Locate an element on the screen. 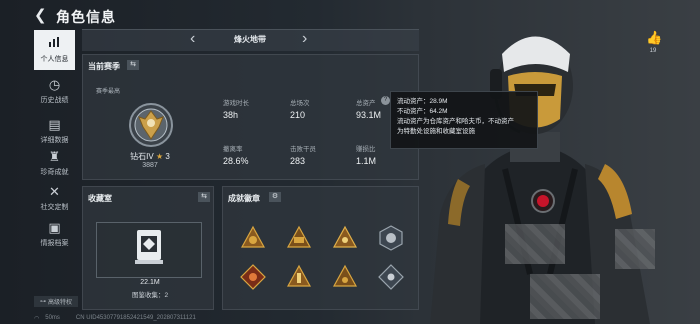 The image size is (700, 324). rank-name: 钻石IV ★ 3 is located at coordinates (150, 156).